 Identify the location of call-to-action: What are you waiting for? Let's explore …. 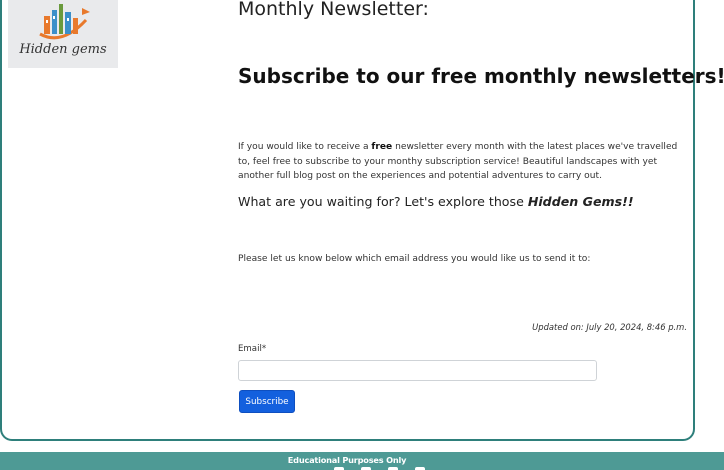
(436, 201).